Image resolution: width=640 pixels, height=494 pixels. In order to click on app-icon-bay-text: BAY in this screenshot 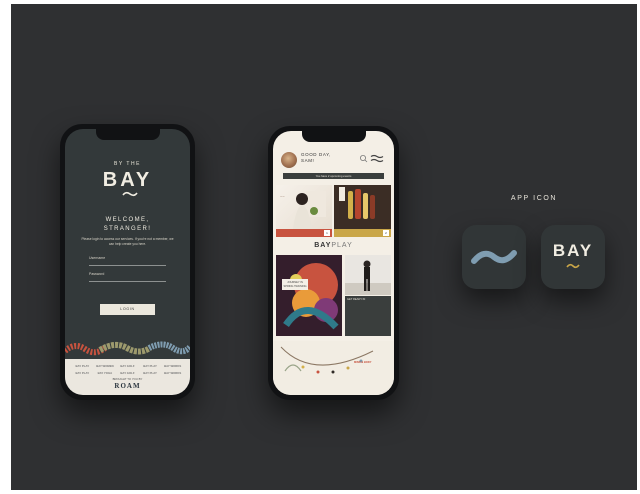, I will do `click(573, 250)`.